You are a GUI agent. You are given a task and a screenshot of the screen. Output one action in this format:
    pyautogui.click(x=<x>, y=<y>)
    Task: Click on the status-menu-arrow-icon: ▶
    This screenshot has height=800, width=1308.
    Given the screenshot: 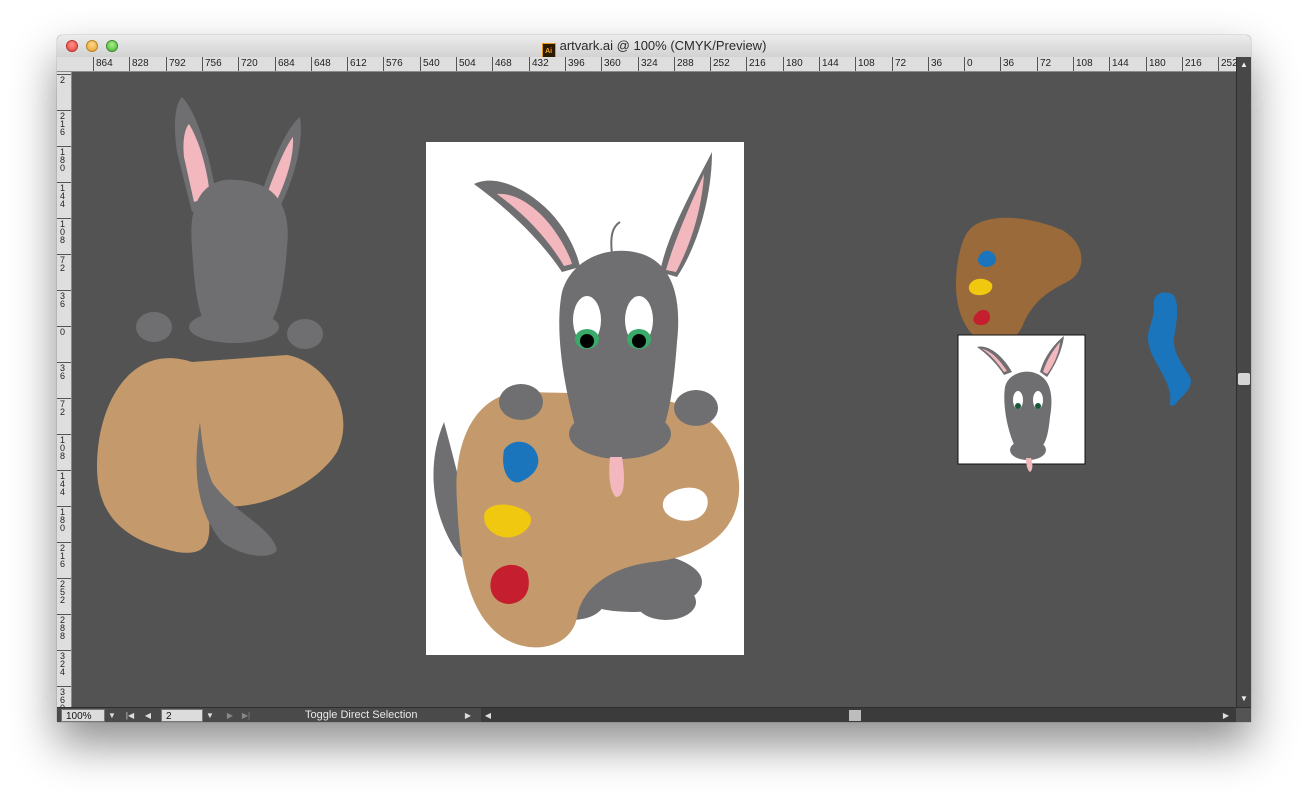 What is the action you would take?
    pyautogui.click(x=468, y=715)
    